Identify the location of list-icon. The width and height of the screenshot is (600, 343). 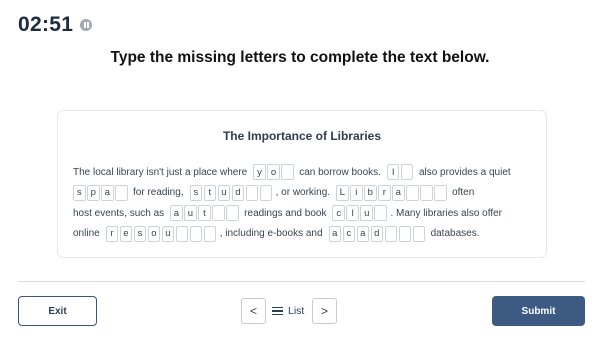
(277, 311).